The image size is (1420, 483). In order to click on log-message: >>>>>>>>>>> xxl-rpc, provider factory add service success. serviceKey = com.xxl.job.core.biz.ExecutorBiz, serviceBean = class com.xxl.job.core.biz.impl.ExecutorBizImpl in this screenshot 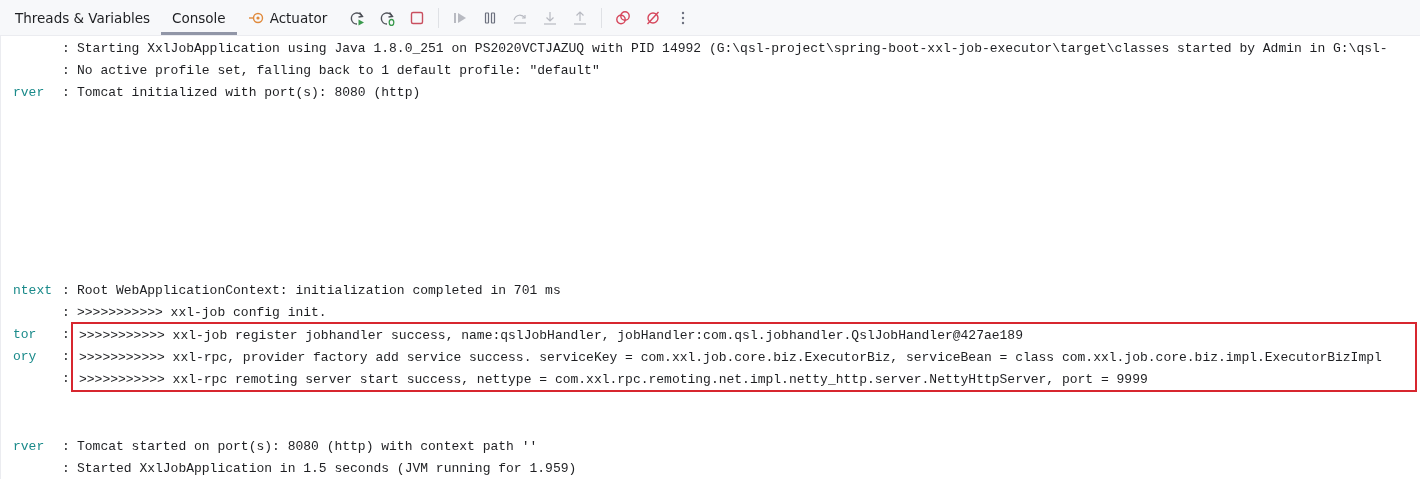, I will do `click(730, 357)`.